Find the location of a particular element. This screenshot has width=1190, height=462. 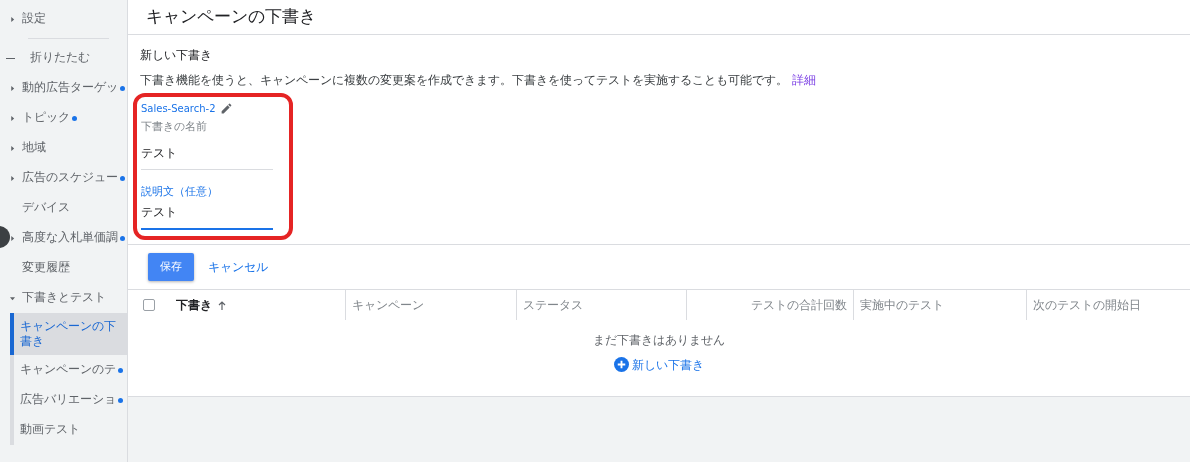

cancel-button: キャンセル is located at coordinates (238, 267).